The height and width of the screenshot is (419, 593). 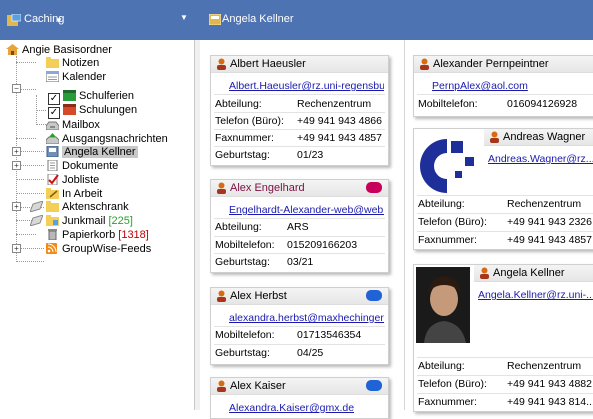 I want to click on tree-item-label: Ausgangsnachrichten, so click(x=115, y=139).